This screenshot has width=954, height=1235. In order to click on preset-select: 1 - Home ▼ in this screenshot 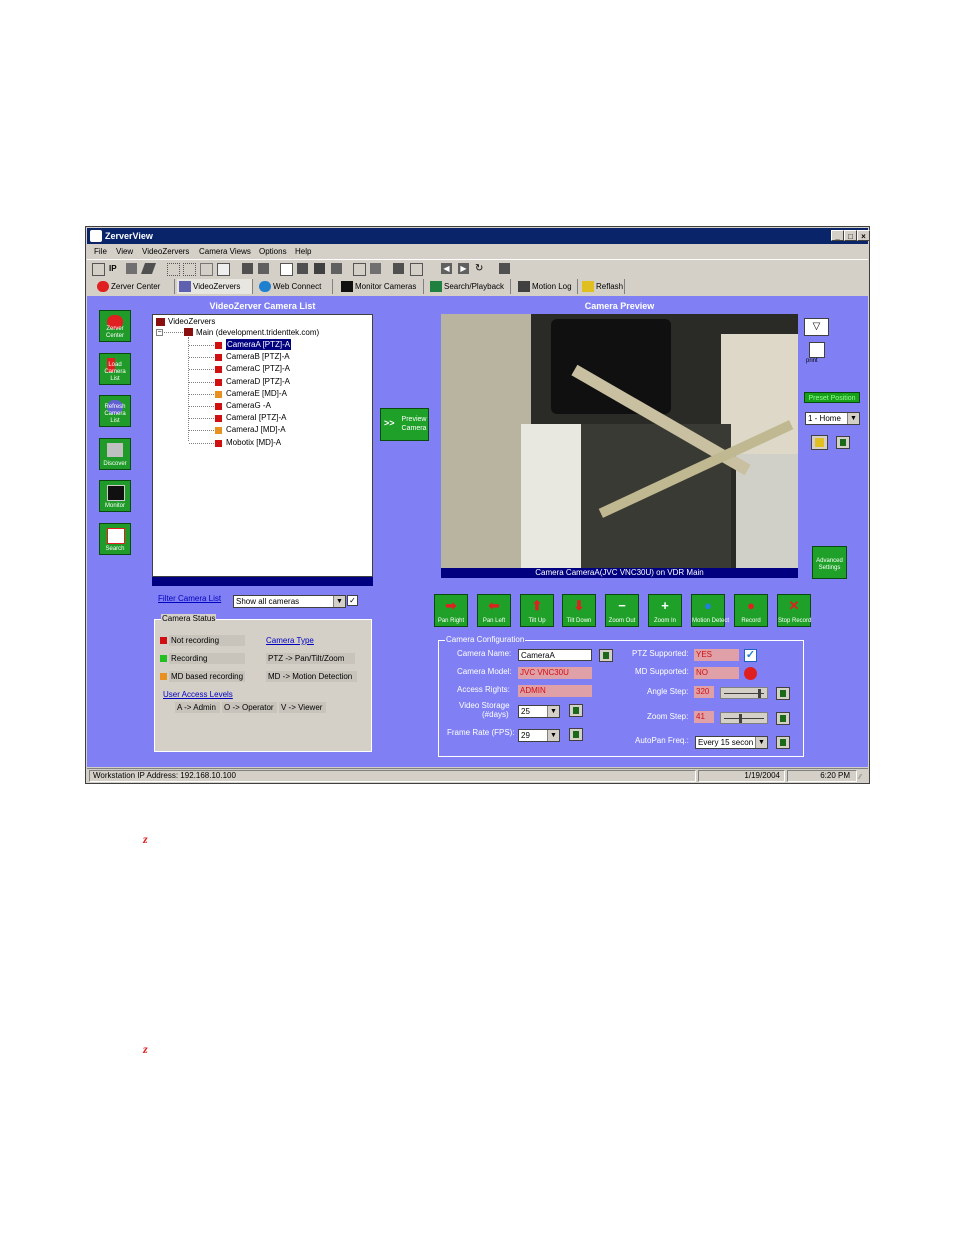, I will do `click(832, 418)`.